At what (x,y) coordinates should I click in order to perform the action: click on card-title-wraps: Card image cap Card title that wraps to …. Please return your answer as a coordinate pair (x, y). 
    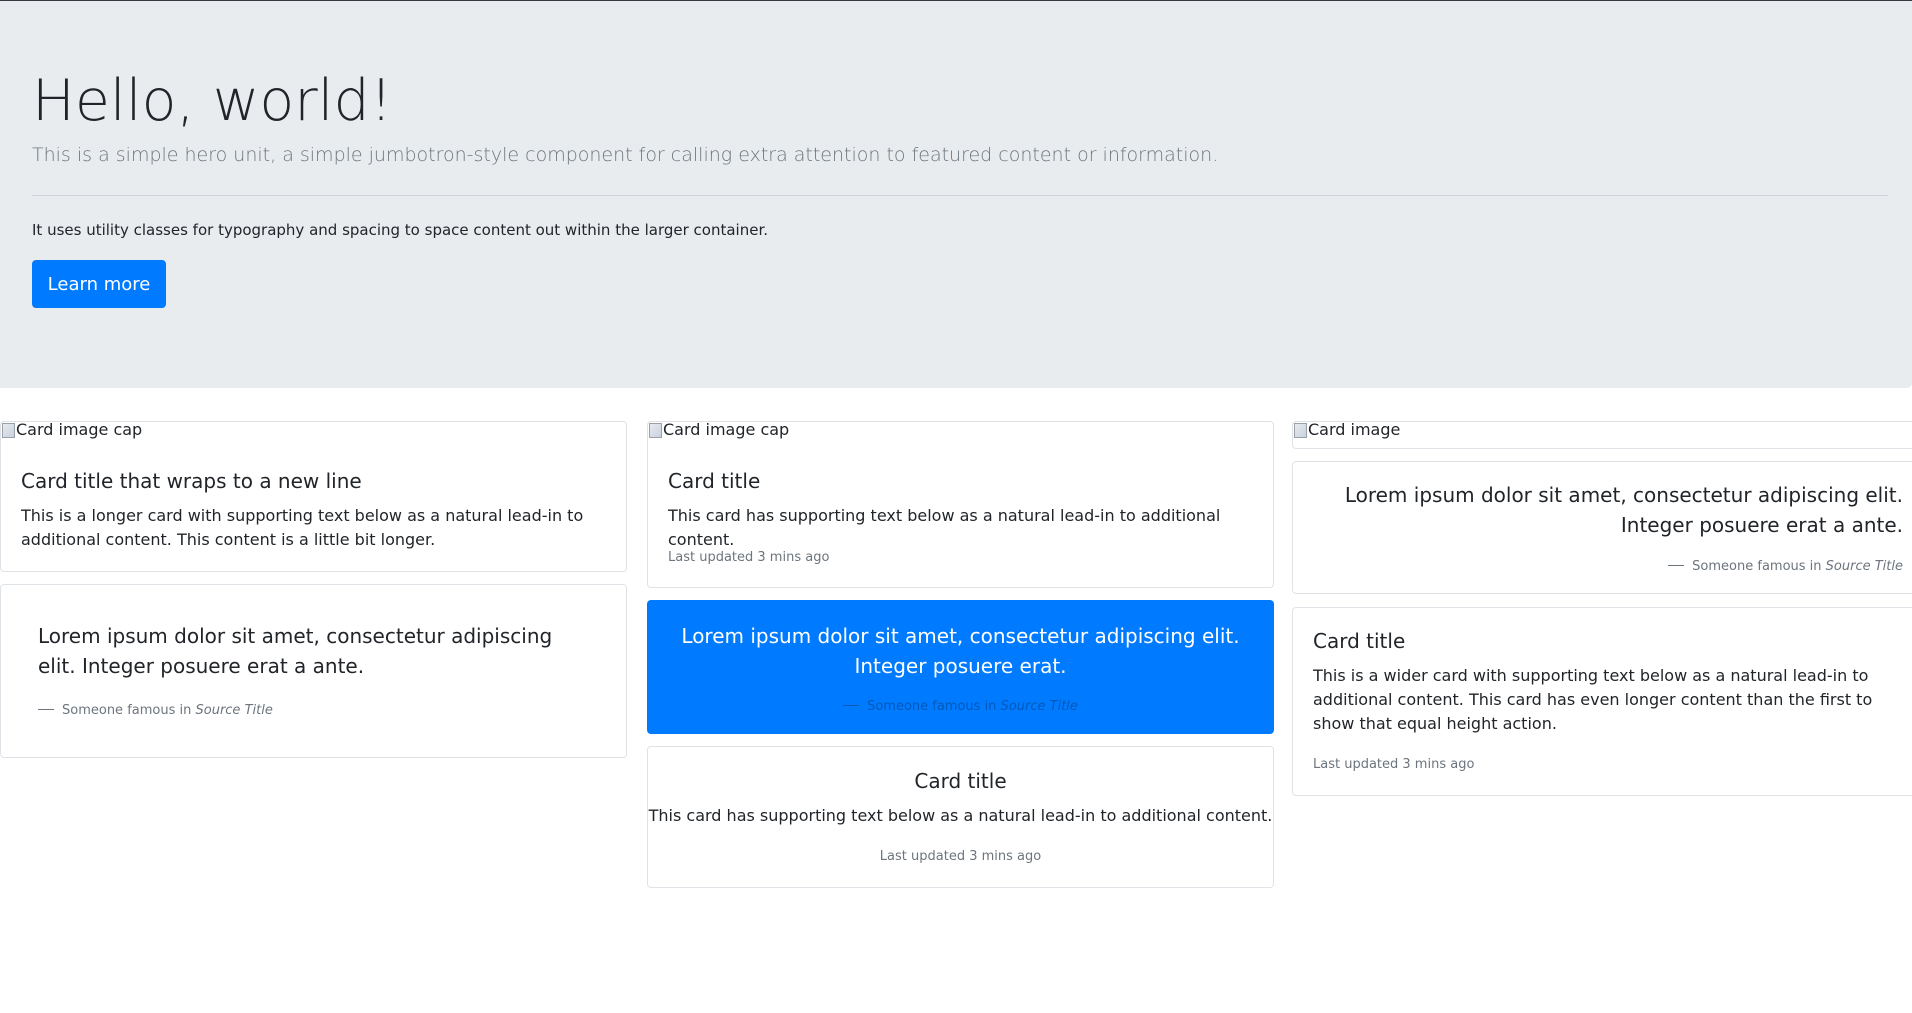
    Looking at the image, I should click on (313, 496).